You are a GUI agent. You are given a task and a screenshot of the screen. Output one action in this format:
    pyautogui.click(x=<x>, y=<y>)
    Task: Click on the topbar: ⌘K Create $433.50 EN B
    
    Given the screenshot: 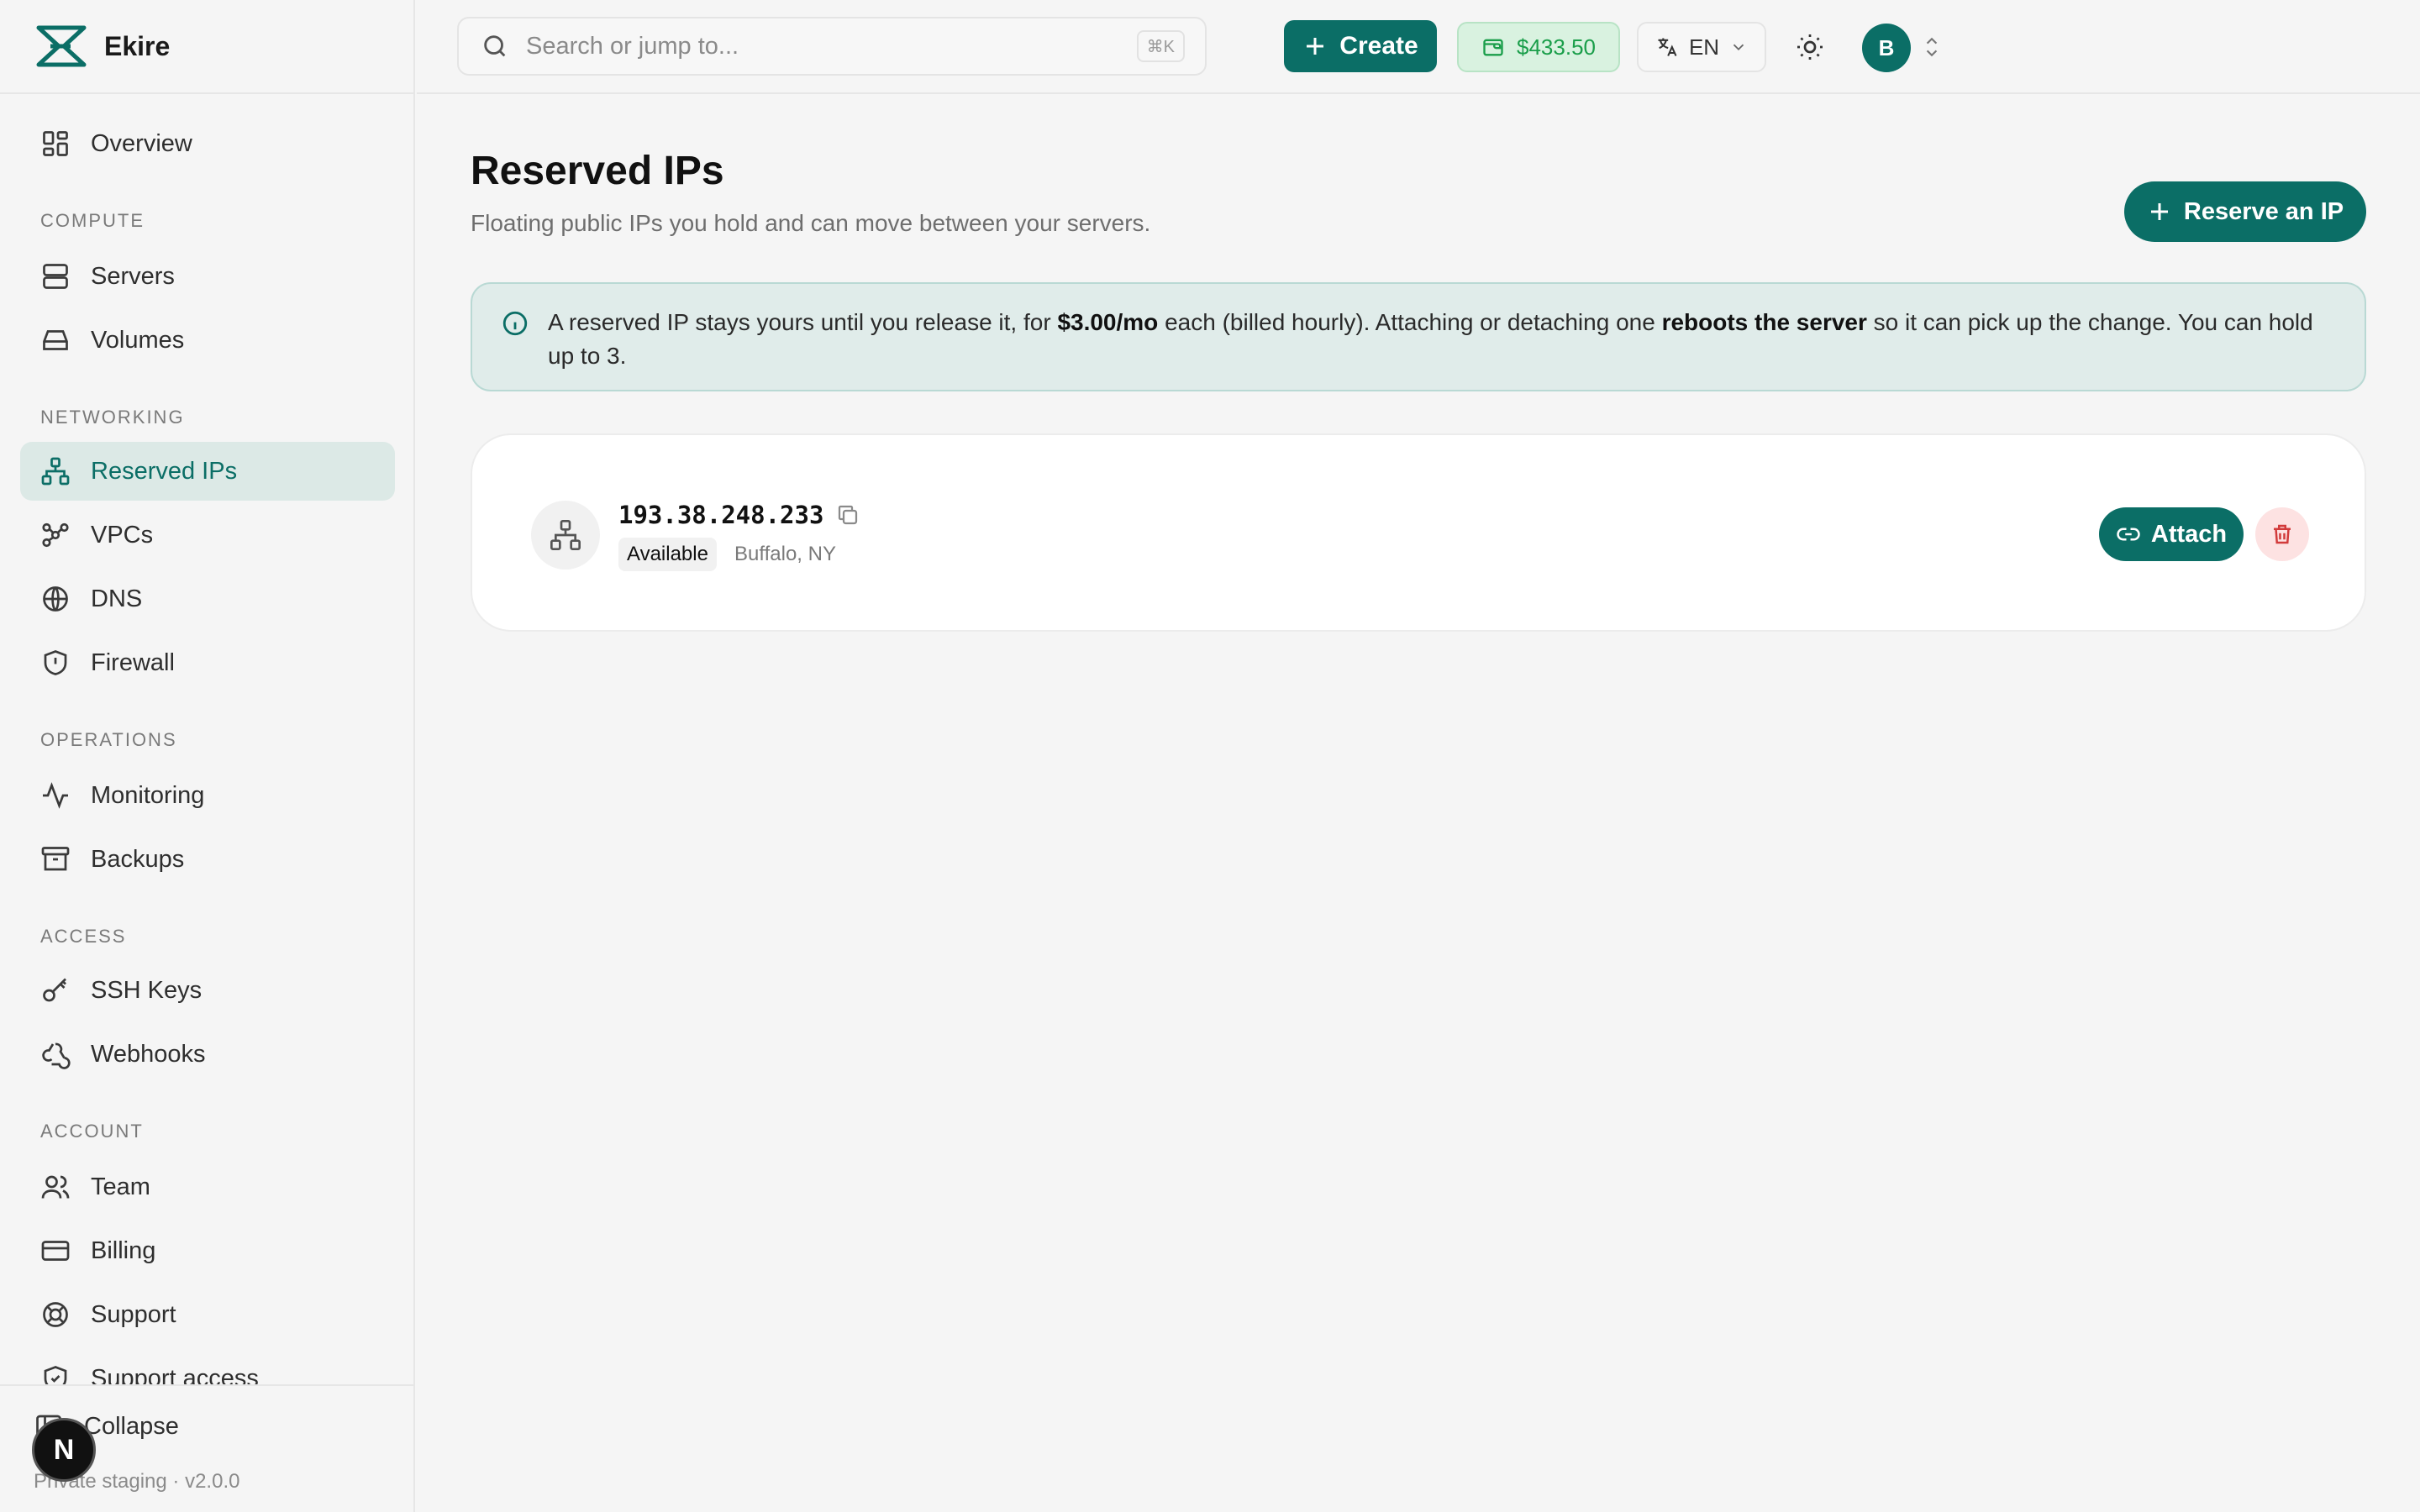 What is the action you would take?
    pyautogui.click(x=1418, y=47)
    